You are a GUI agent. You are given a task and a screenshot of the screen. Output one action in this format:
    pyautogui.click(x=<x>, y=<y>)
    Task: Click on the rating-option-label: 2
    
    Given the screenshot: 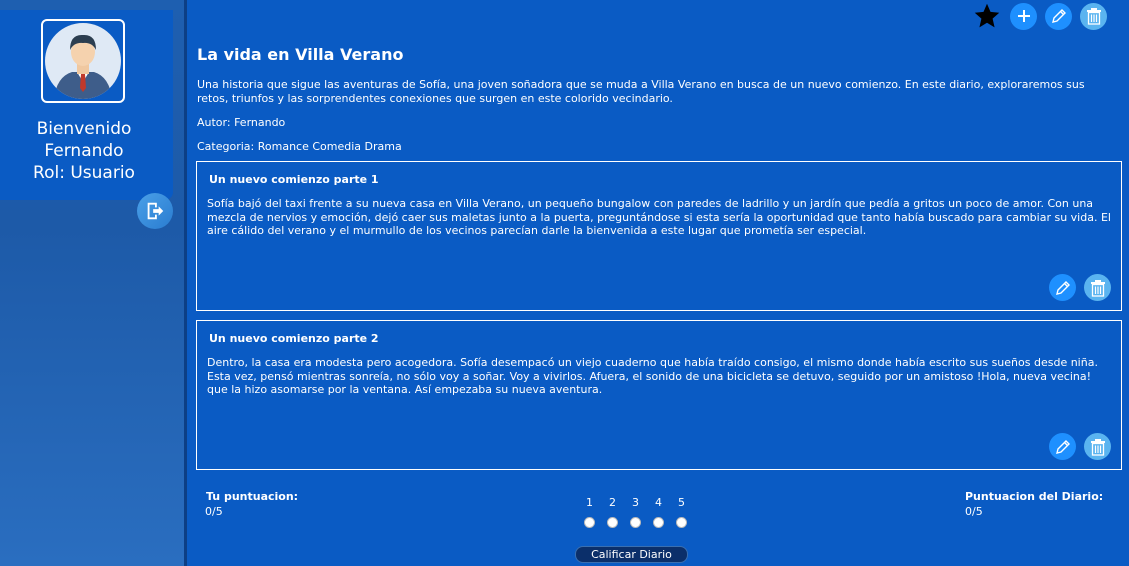 What is the action you would take?
    pyautogui.click(x=612, y=502)
    